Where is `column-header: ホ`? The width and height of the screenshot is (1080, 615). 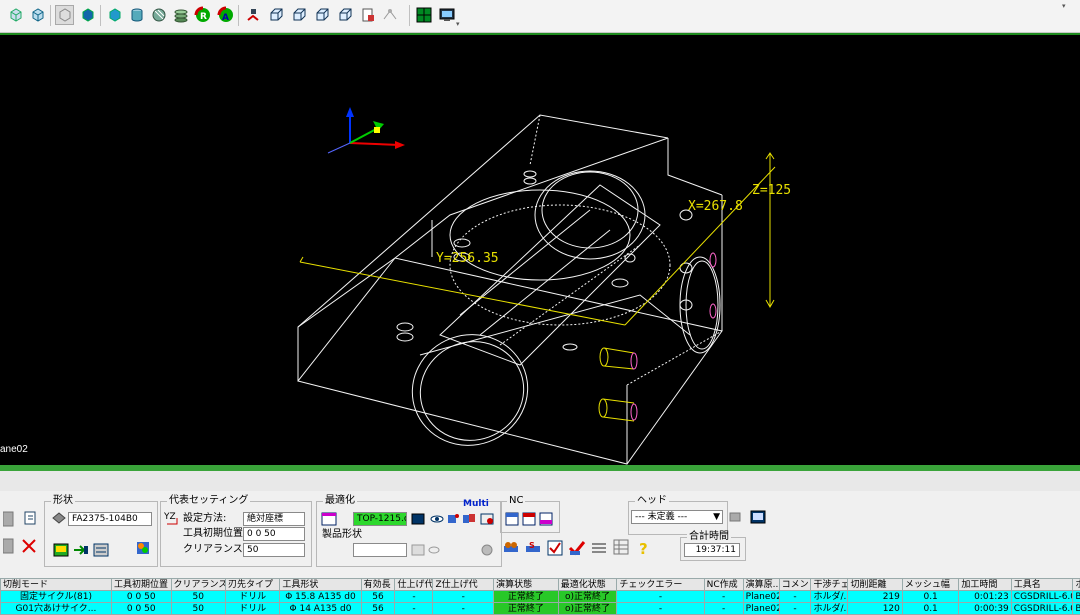 column-header: ホ is located at coordinates (1076, 585).